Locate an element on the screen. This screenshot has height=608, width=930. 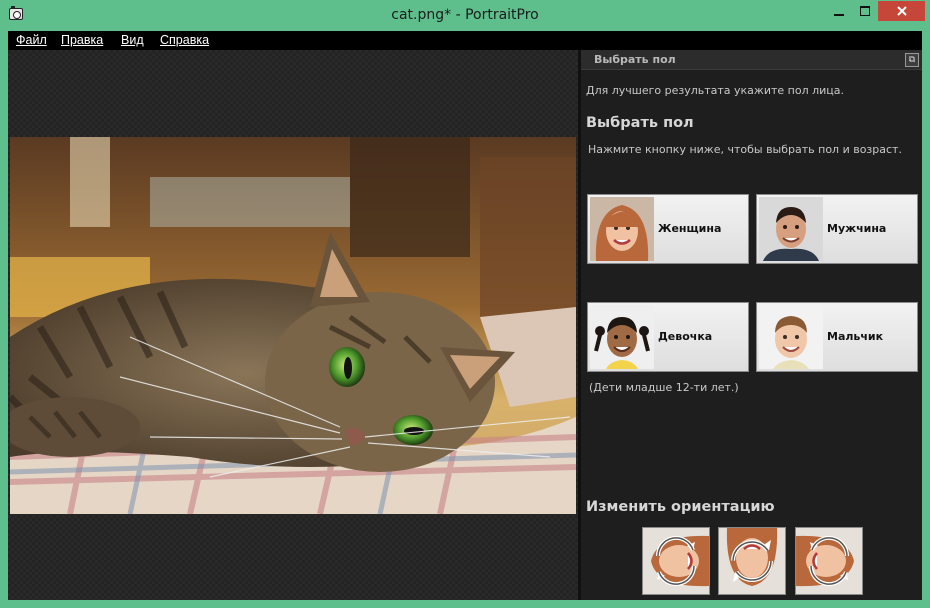
panel-header: Выбрать пол ⧉ is located at coordinates (751, 60).